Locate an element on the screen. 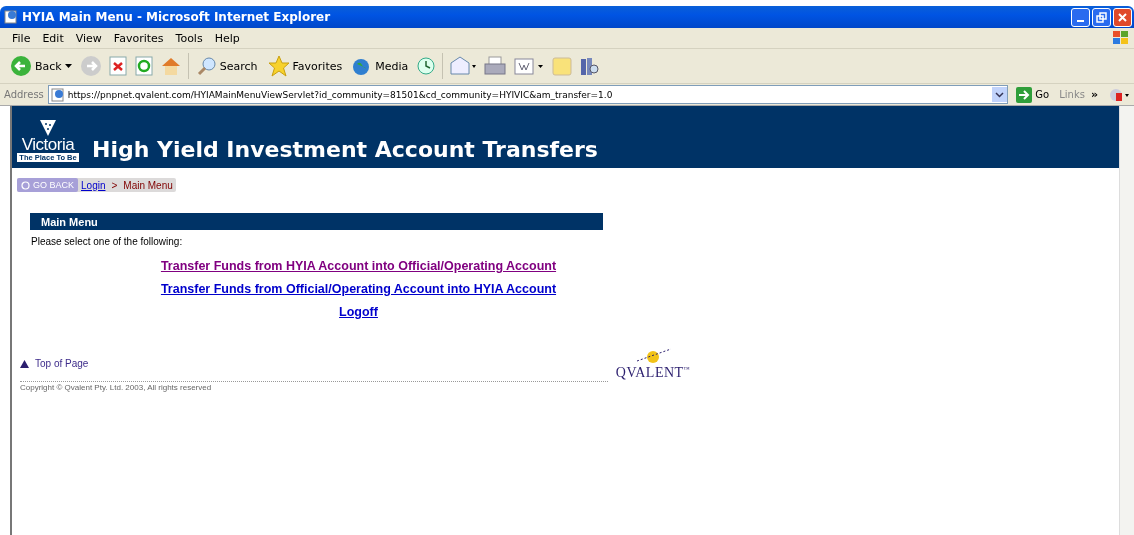 This screenshot has width=1134, height=535. windows-flag-icon is located at coordinates (1121, 38).